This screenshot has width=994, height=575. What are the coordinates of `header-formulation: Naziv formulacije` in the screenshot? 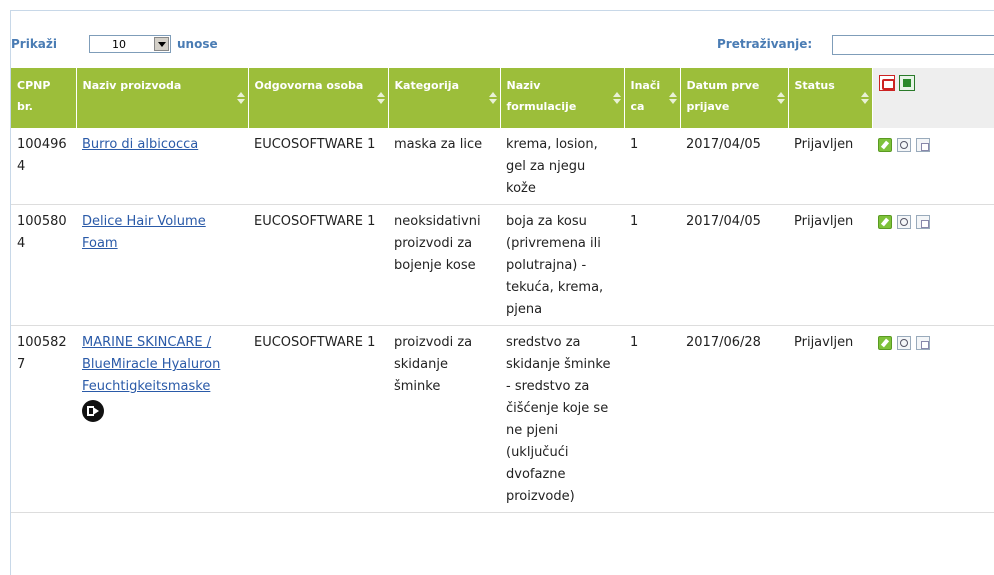 It's located at (562, 98).